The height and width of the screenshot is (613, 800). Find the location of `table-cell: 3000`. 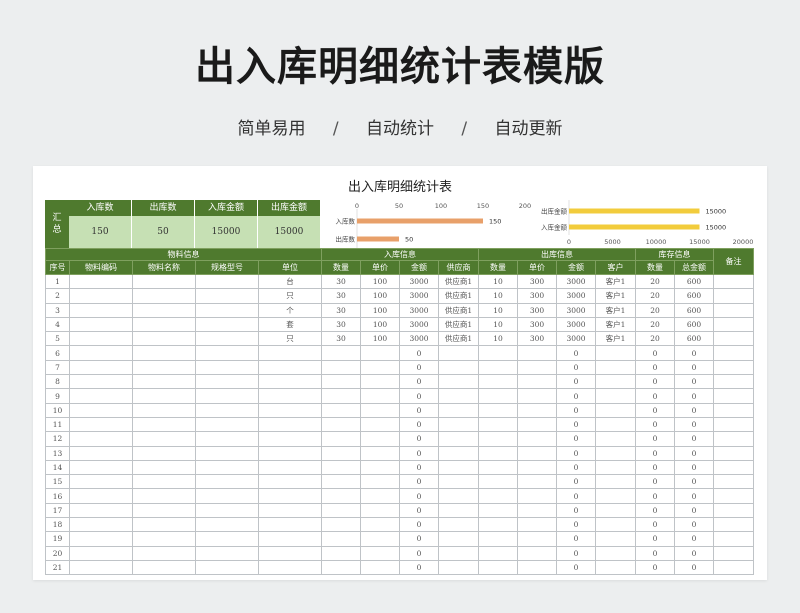

table-cell: 3000 is located at coordinates (576, 324).